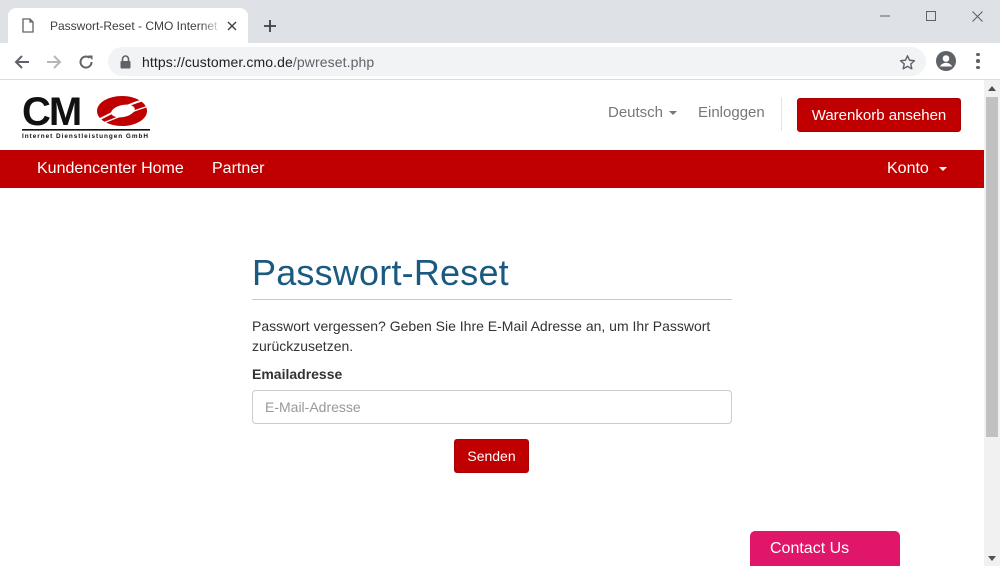 This screenshot has width=1000, height=566. Describe the element at coordinates (51, 112) in the screenshot. I see `svg-text: CM` at that location.